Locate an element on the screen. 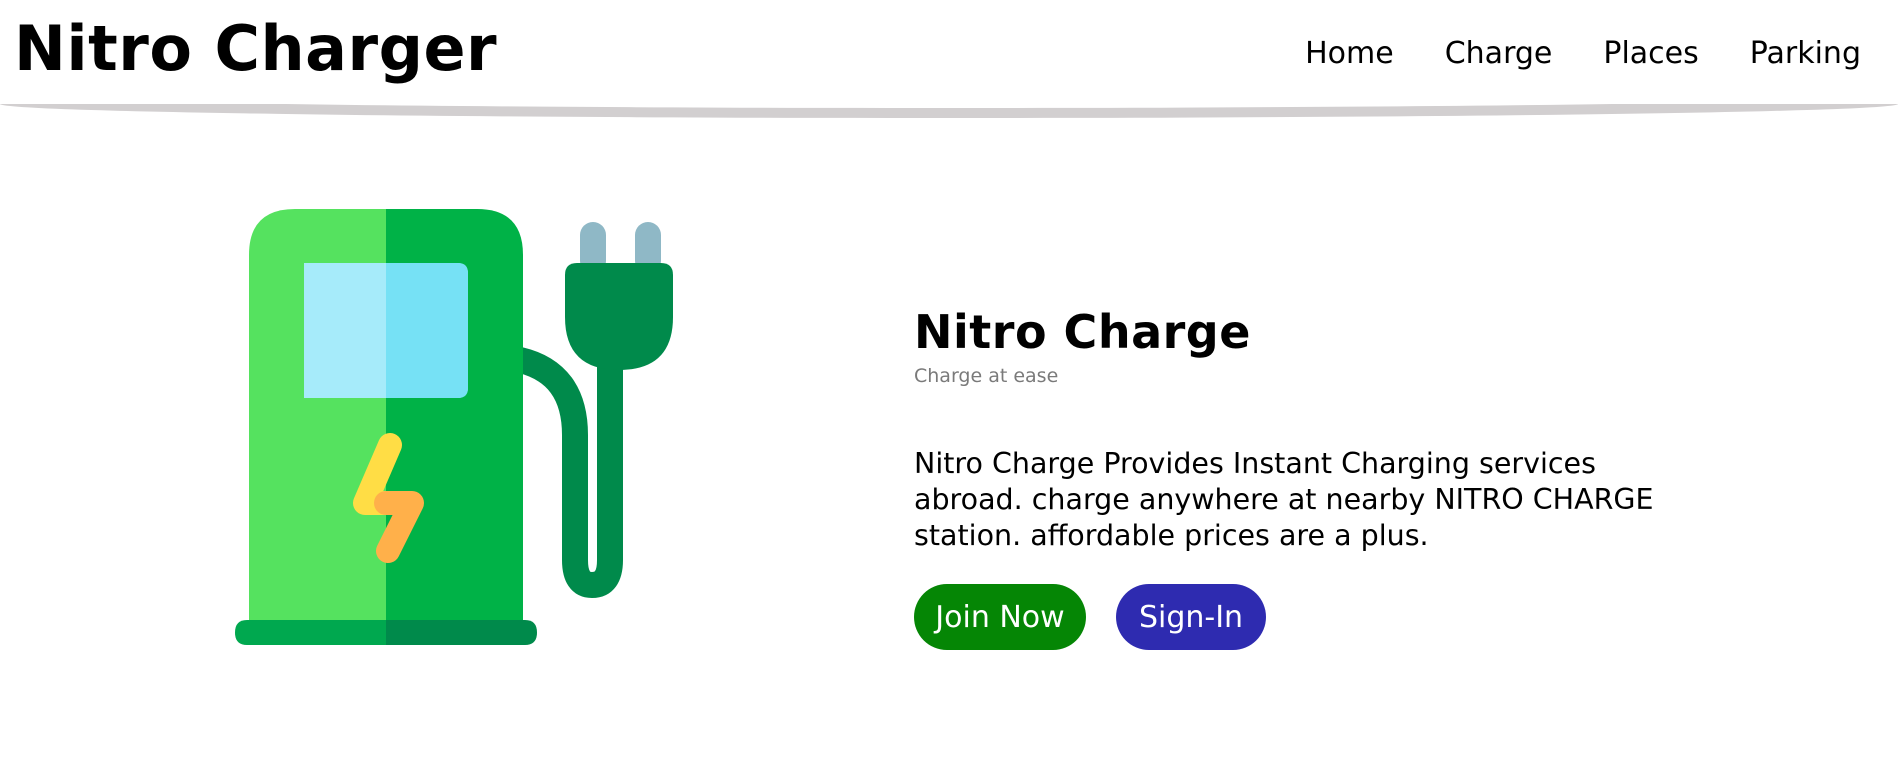  sign-in-button: Sign-In is located at coordinates (1191, 617).